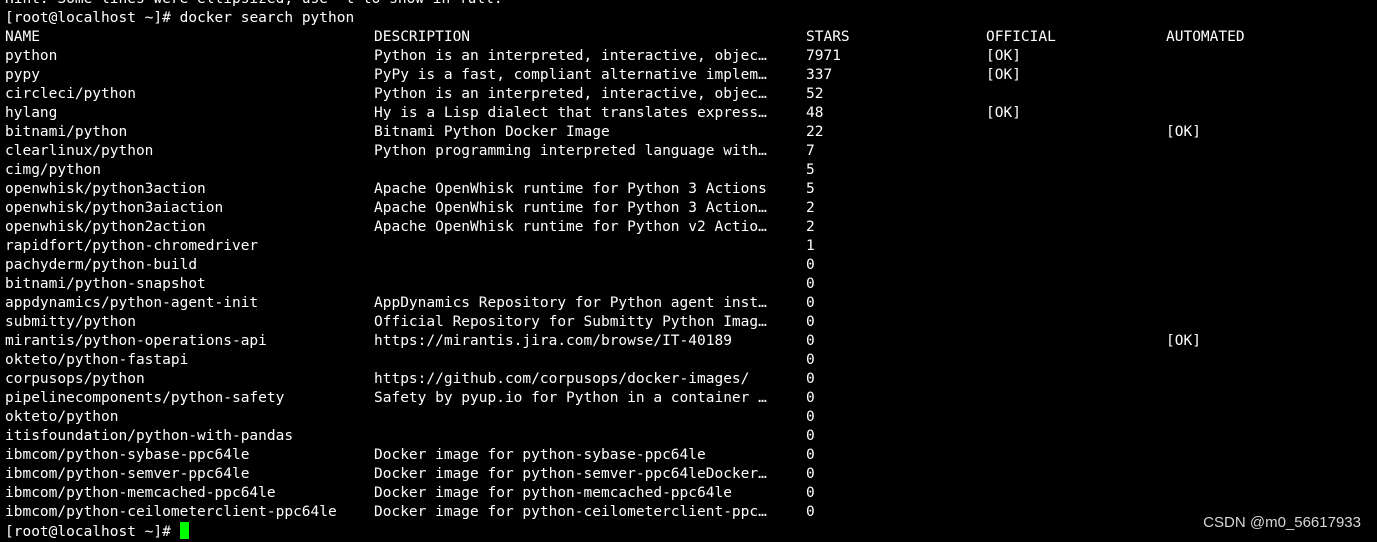 The width and height of the screenshot is (1377, 542). I want to click on row-name: ibmcom/python-memcached-ppc64le, so click(140, 493).